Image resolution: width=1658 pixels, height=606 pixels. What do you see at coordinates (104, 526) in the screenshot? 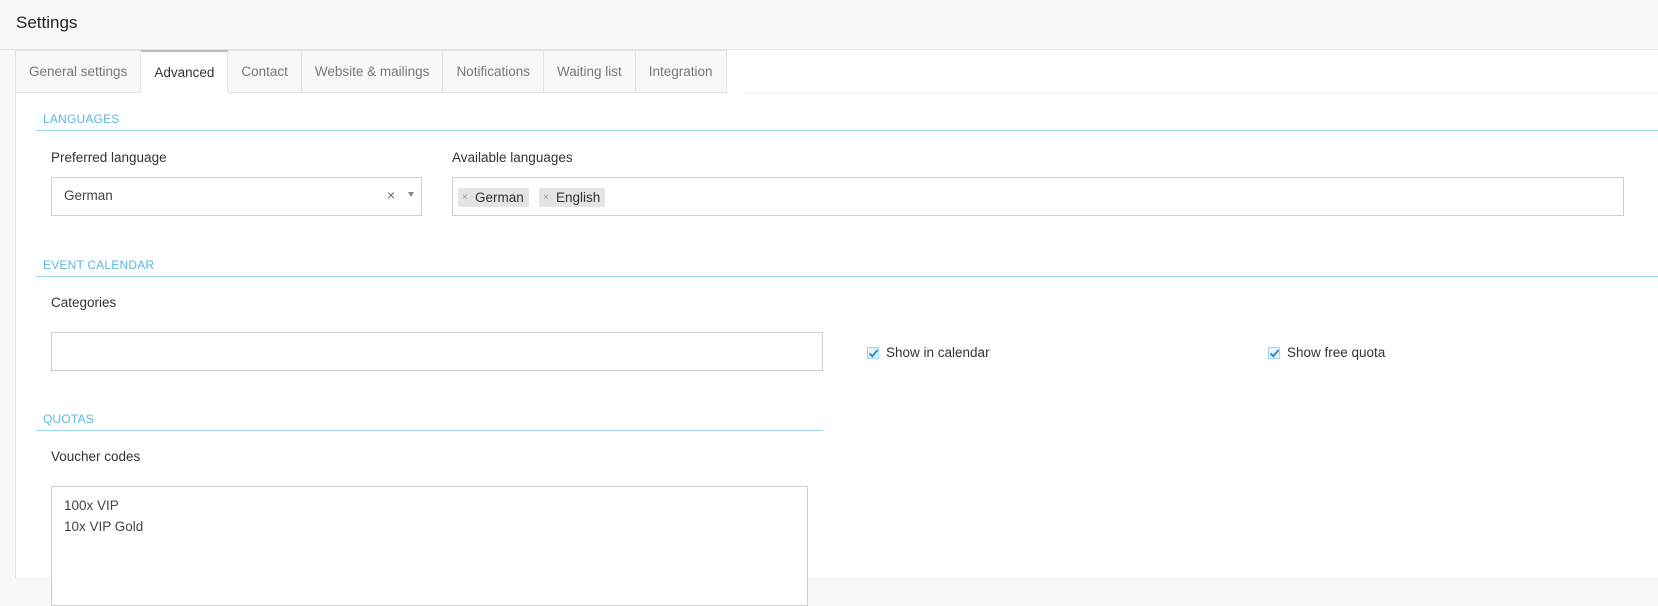
I see `voucher-line: 10x VIP Gold` at bounding box center [104, 526].